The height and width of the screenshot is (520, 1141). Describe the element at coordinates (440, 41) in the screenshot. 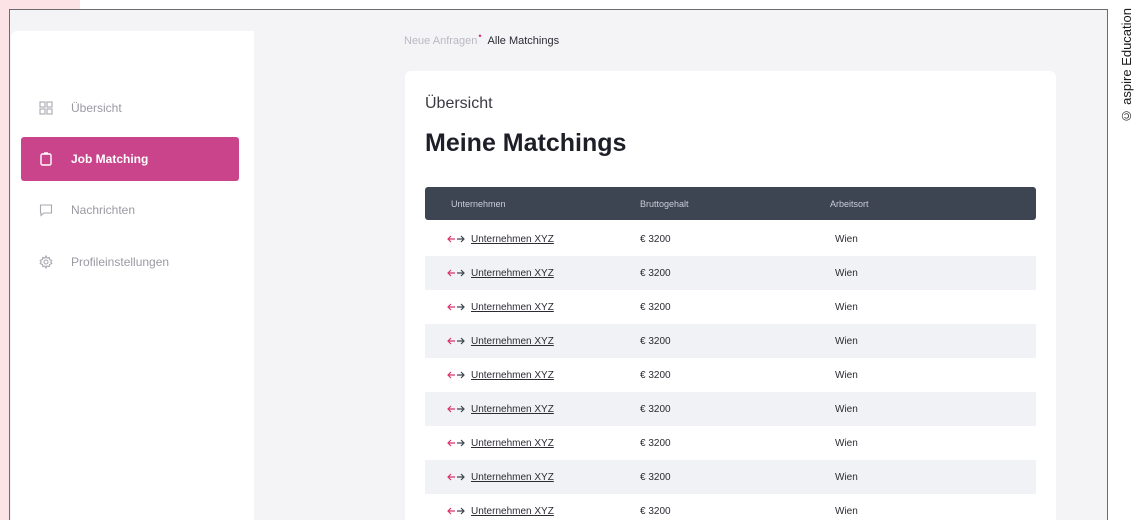

I see `tab-neue-anfragen: Neue Anfragen` at that location.